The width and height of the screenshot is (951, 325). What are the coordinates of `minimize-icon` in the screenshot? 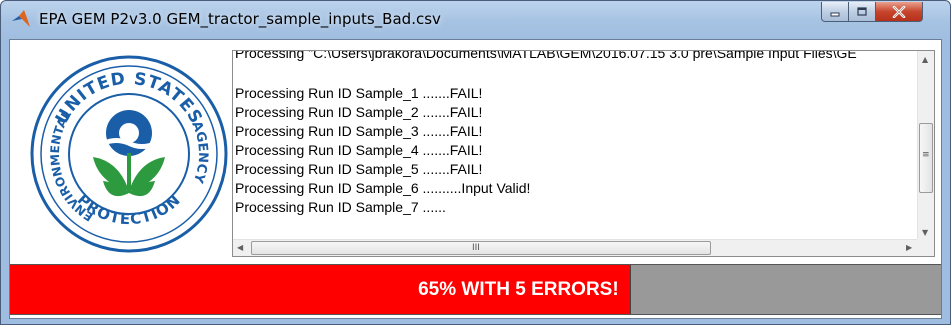 It's located at (835, 14).